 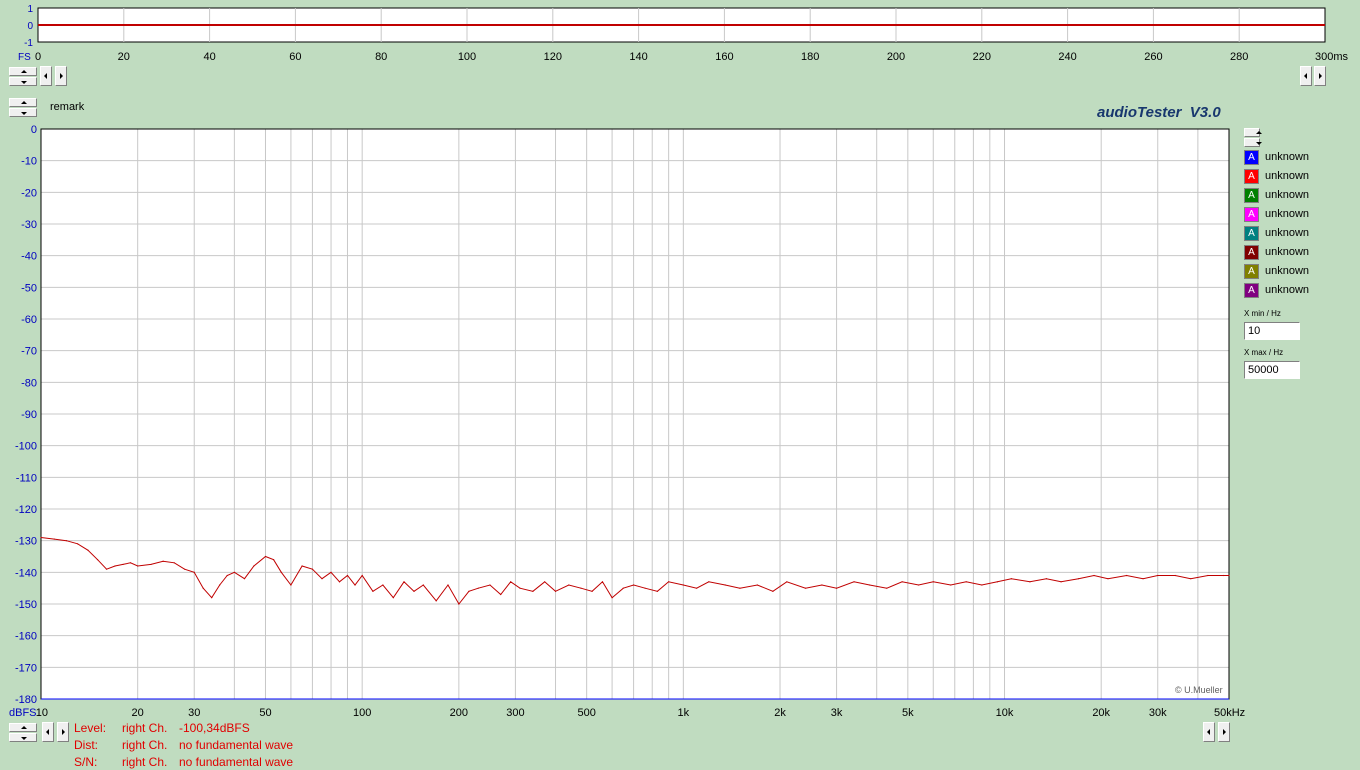 What do you see at coordinates (34, 130) in the screenshot?
I see `y-tick-label: 0` at bounding box center [34, 130].